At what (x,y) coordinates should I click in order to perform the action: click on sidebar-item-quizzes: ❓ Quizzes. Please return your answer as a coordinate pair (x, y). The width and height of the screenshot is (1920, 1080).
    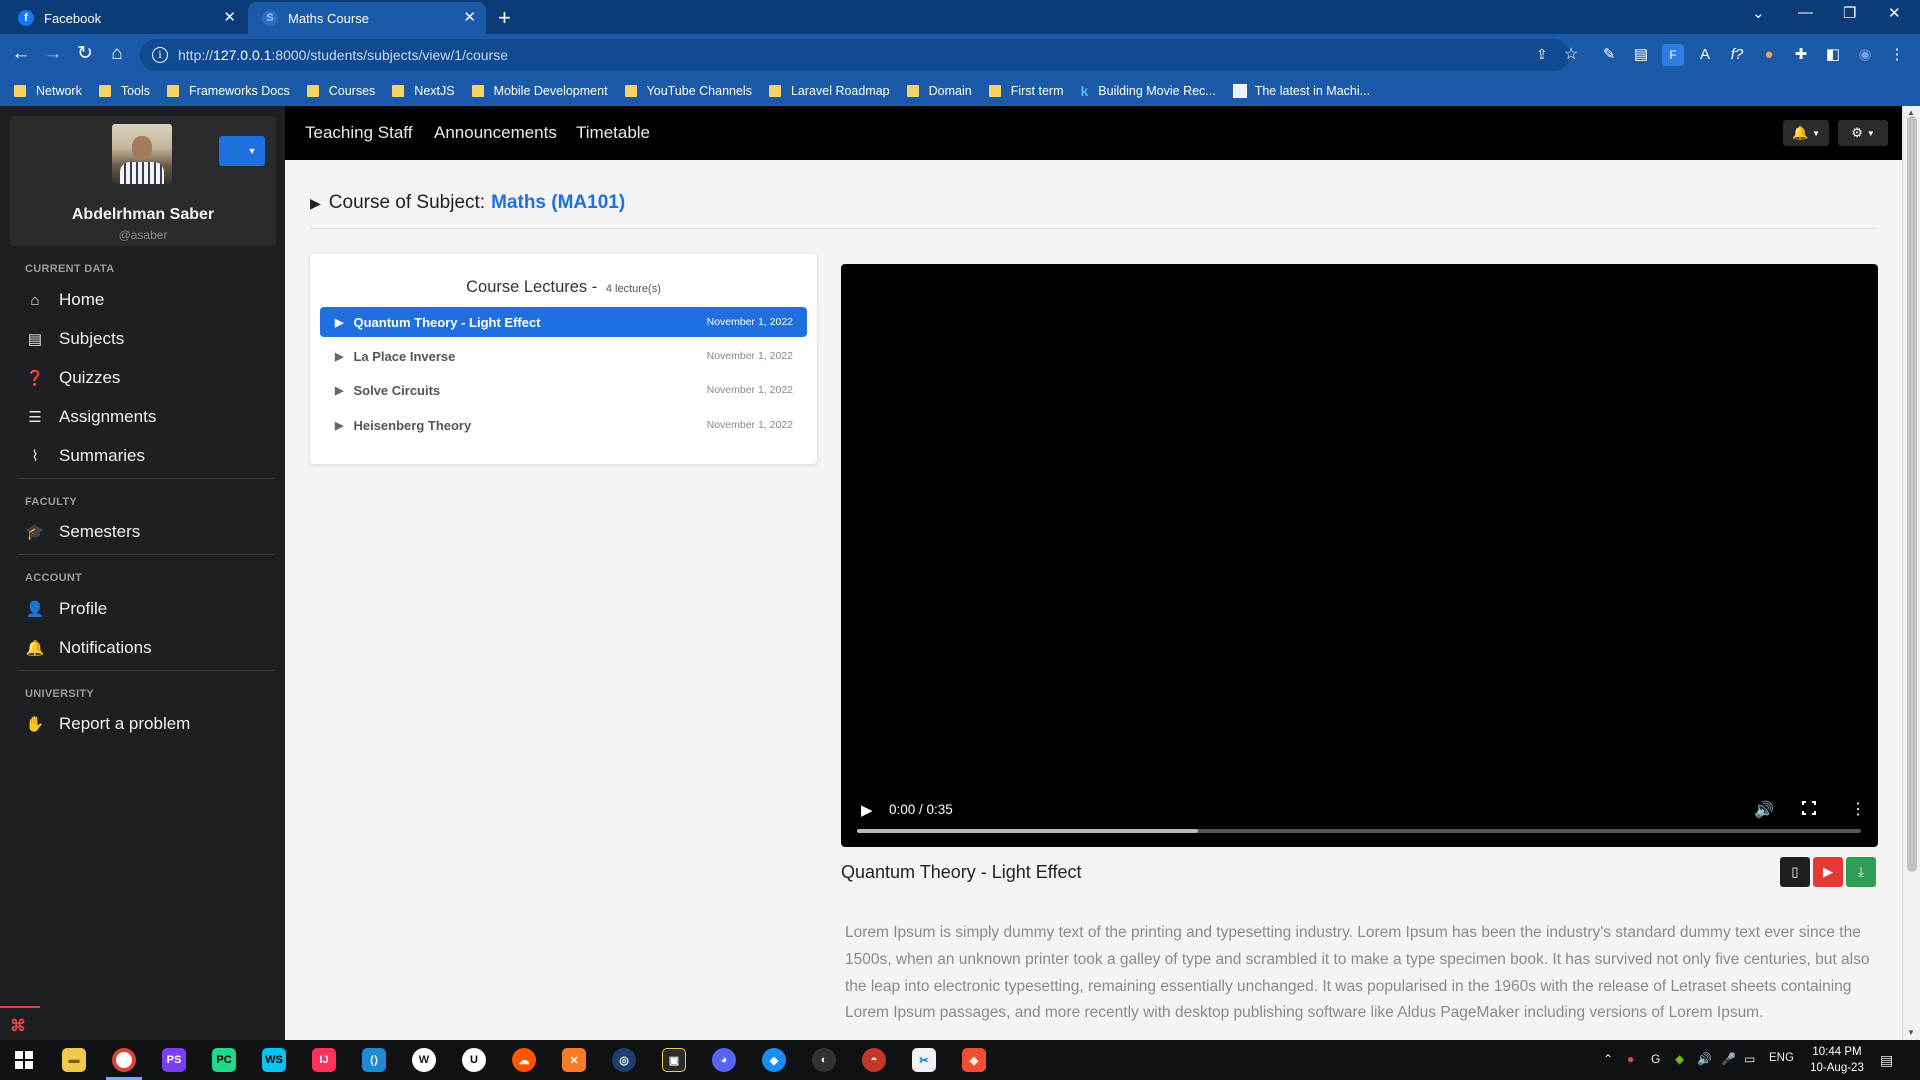
    Looking at the image, I should click on (73, 378).